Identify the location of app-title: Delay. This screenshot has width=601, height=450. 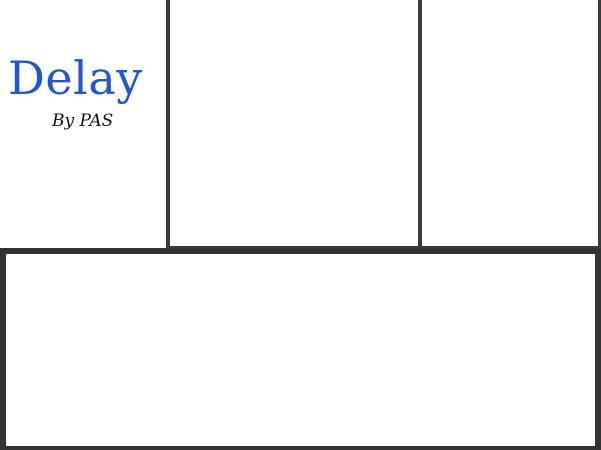
(75, 78).